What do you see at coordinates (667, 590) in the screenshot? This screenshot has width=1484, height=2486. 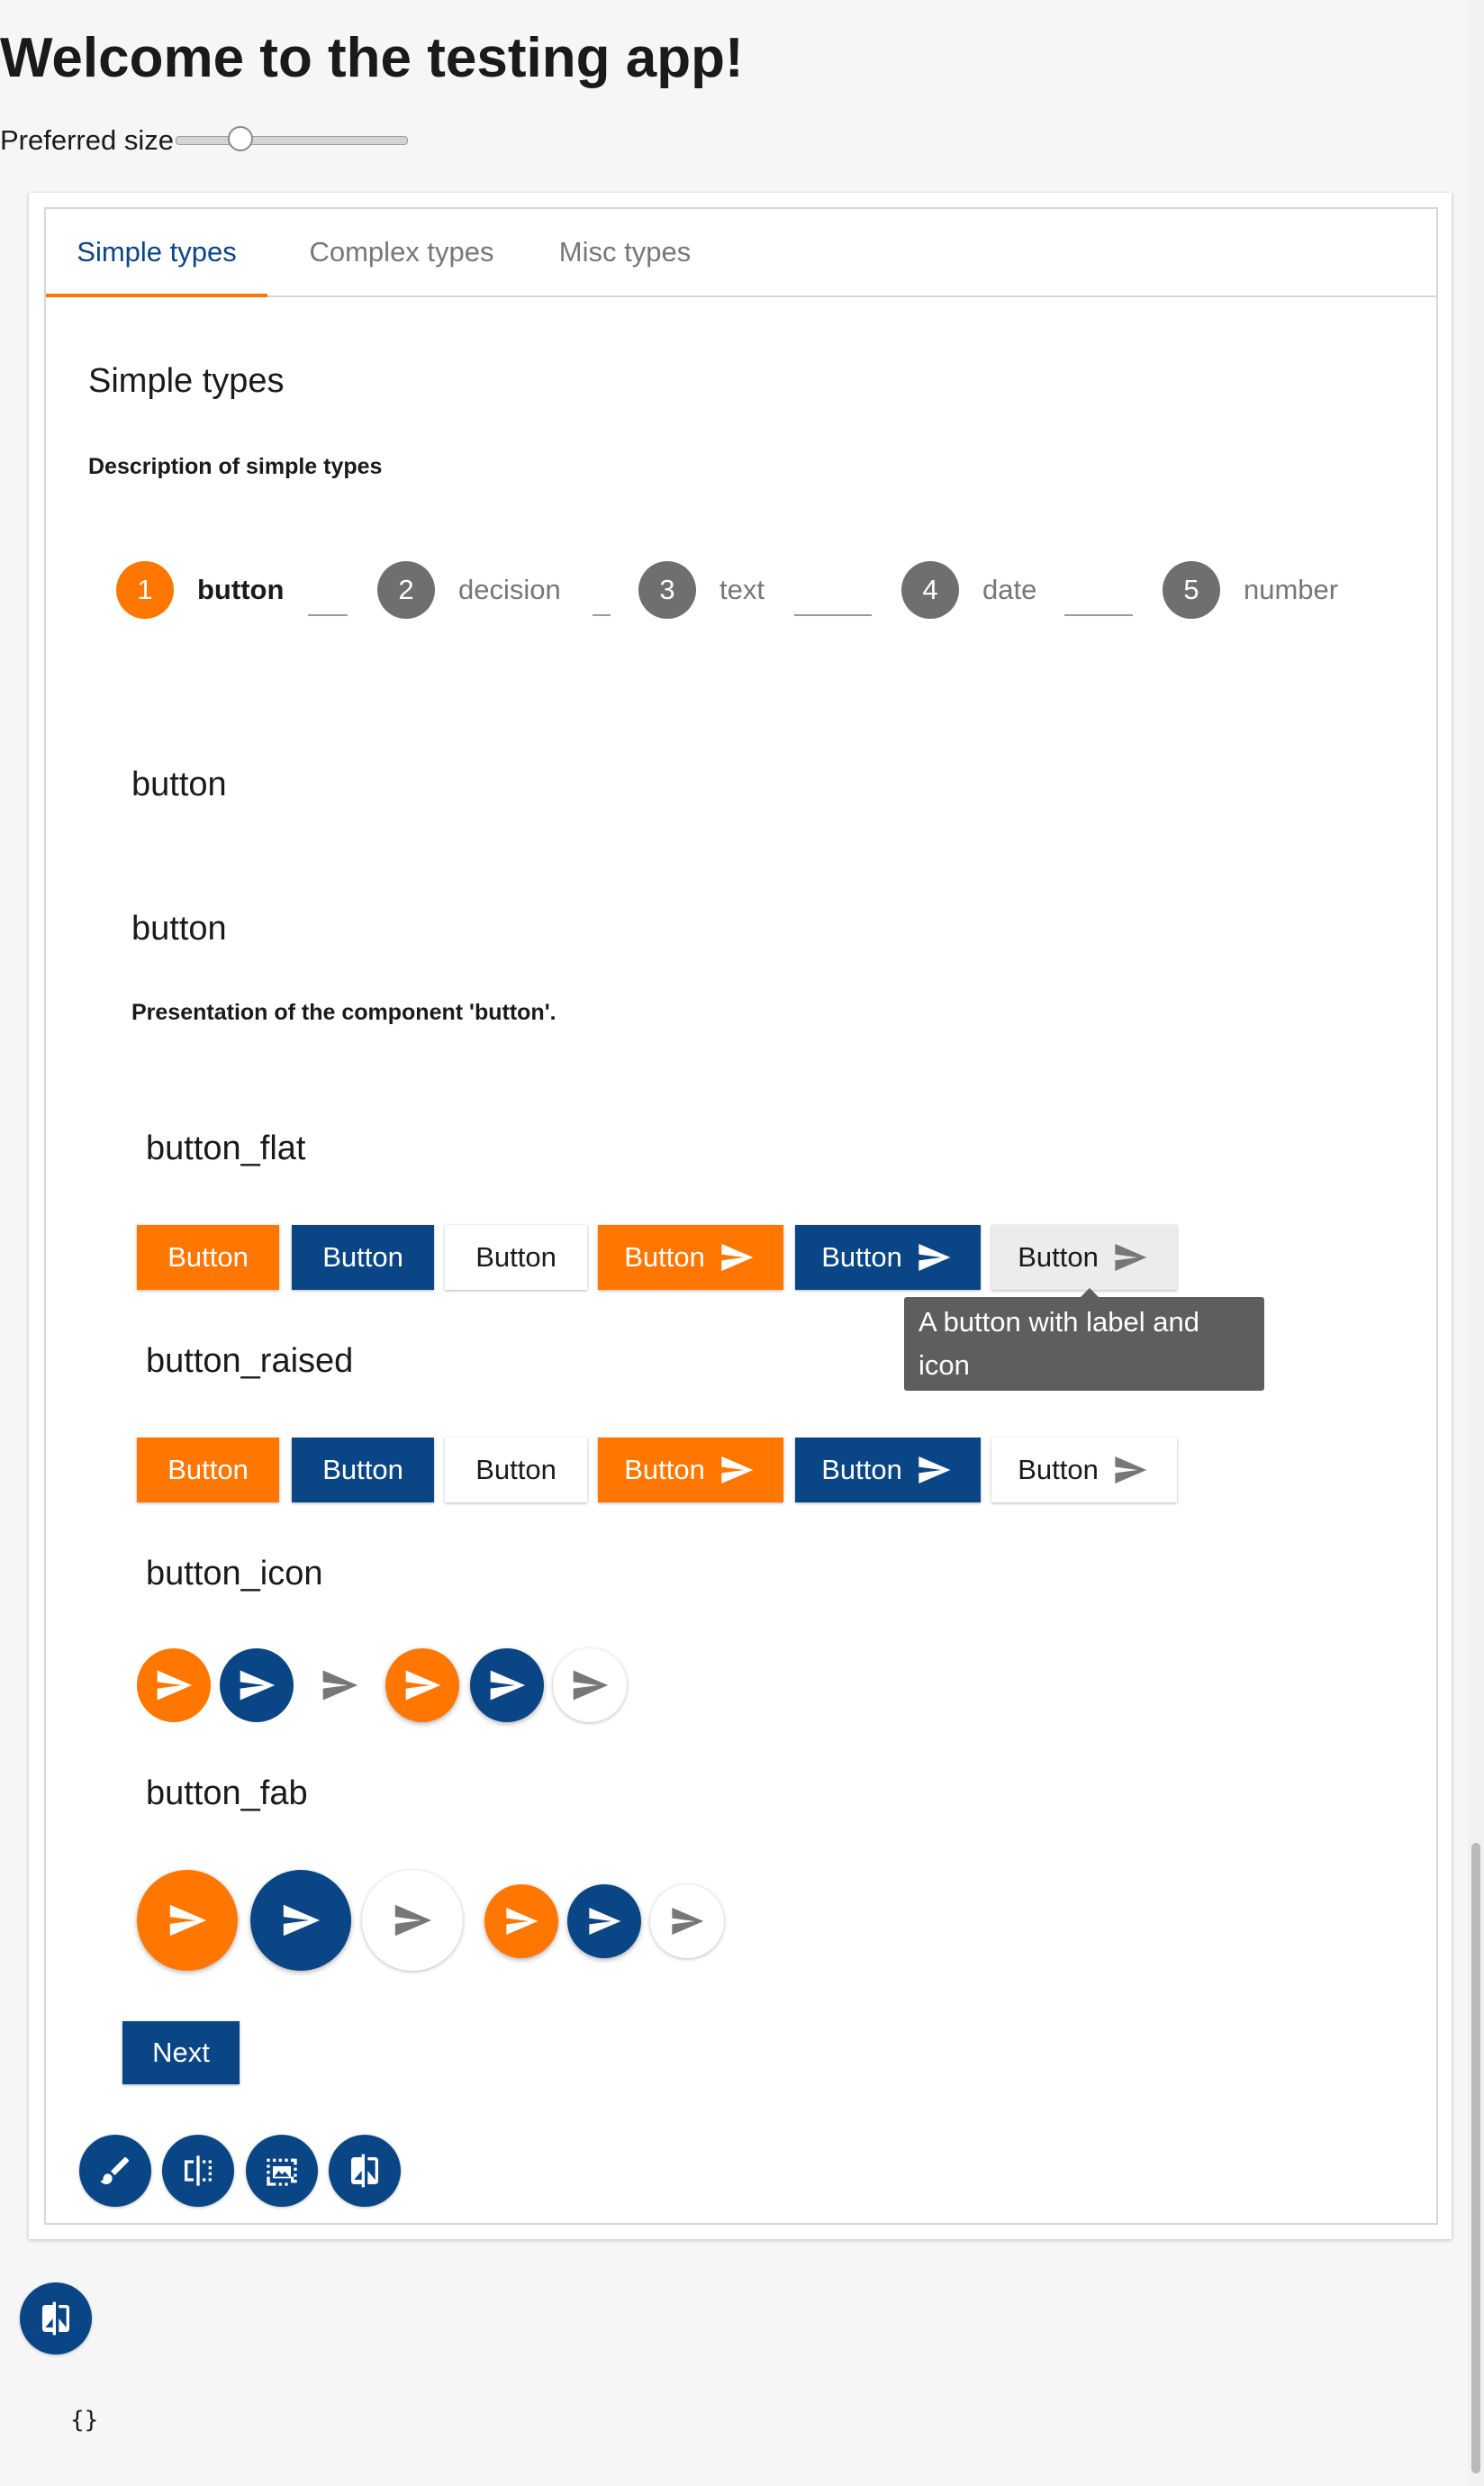 I see `step-number: 3` at bounding box center [667, 590].